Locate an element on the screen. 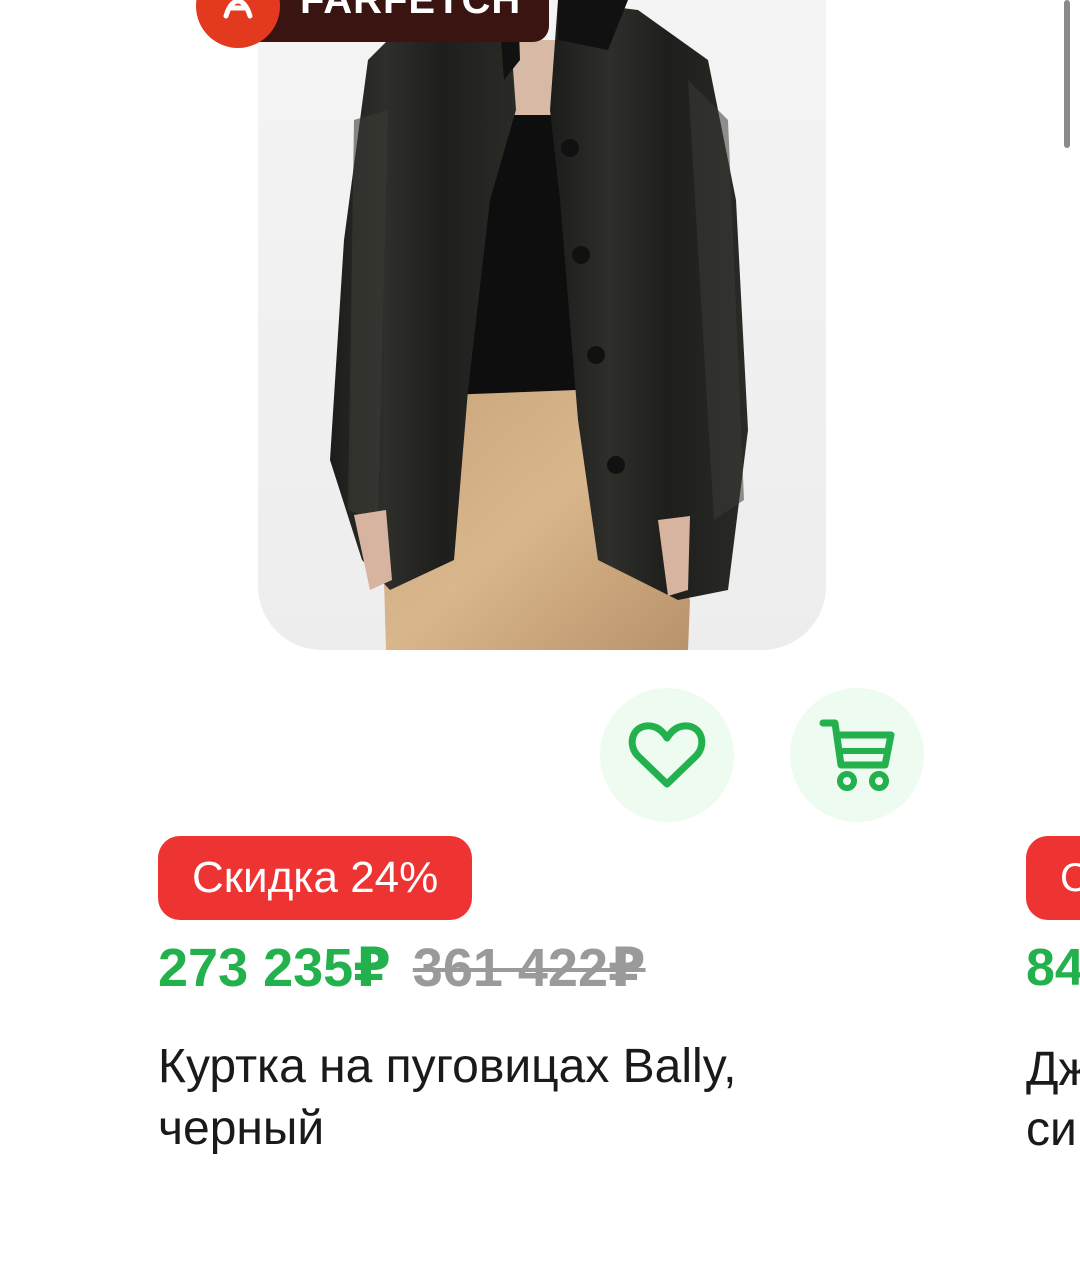 The height and width of the screenshot is (1280, 1080). product-title: Куртка на пуговицах Bally, черный is located at coordinates (518, 1098).